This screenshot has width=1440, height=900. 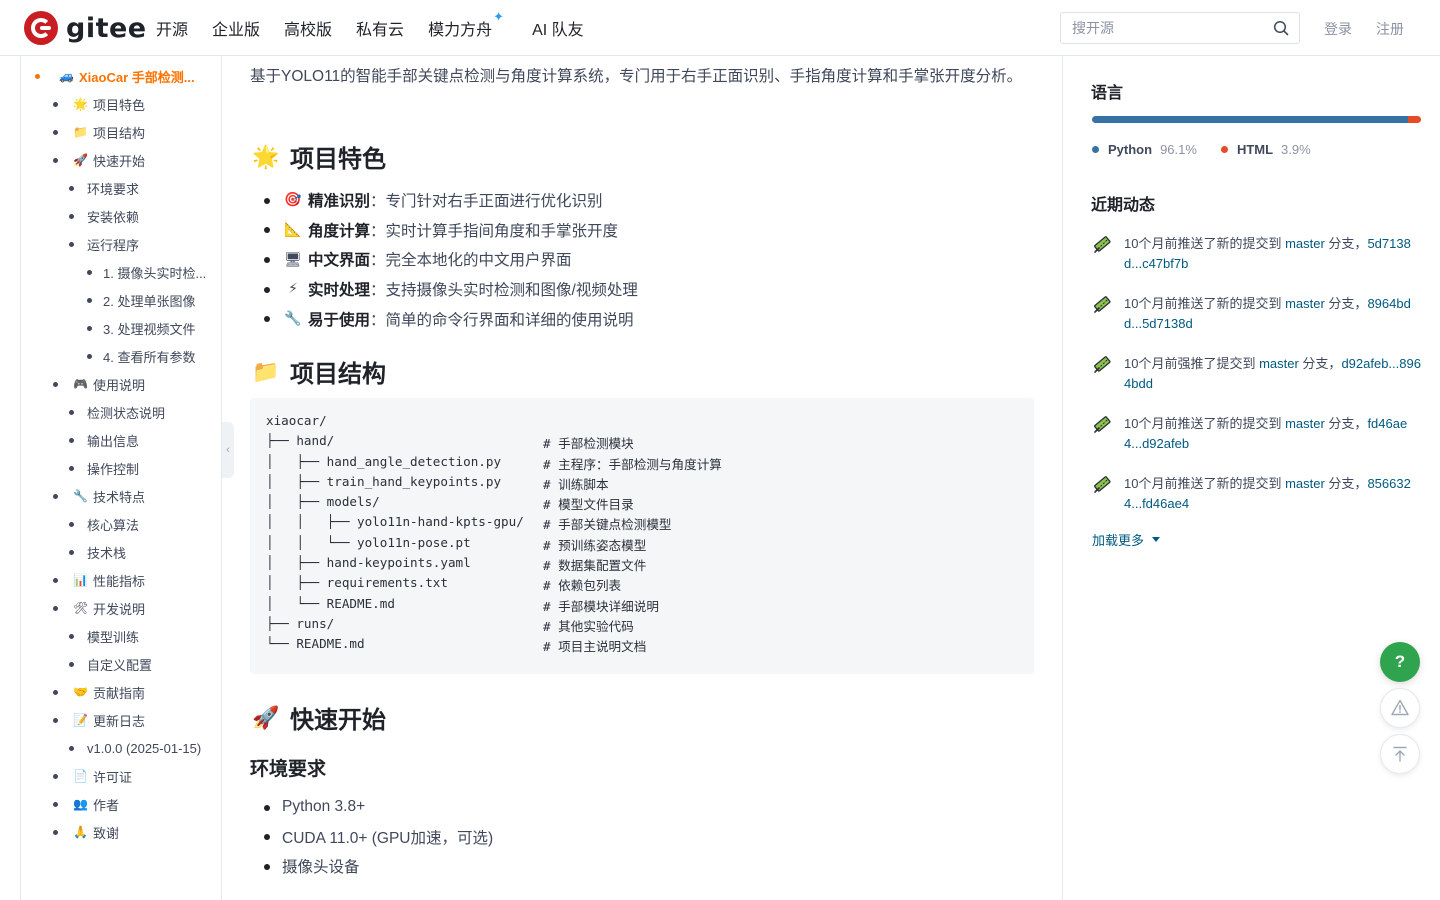 I want to click on feature-desc: 支持摄像头实时检测和图像/视频处理, so click(x=511, y=290).